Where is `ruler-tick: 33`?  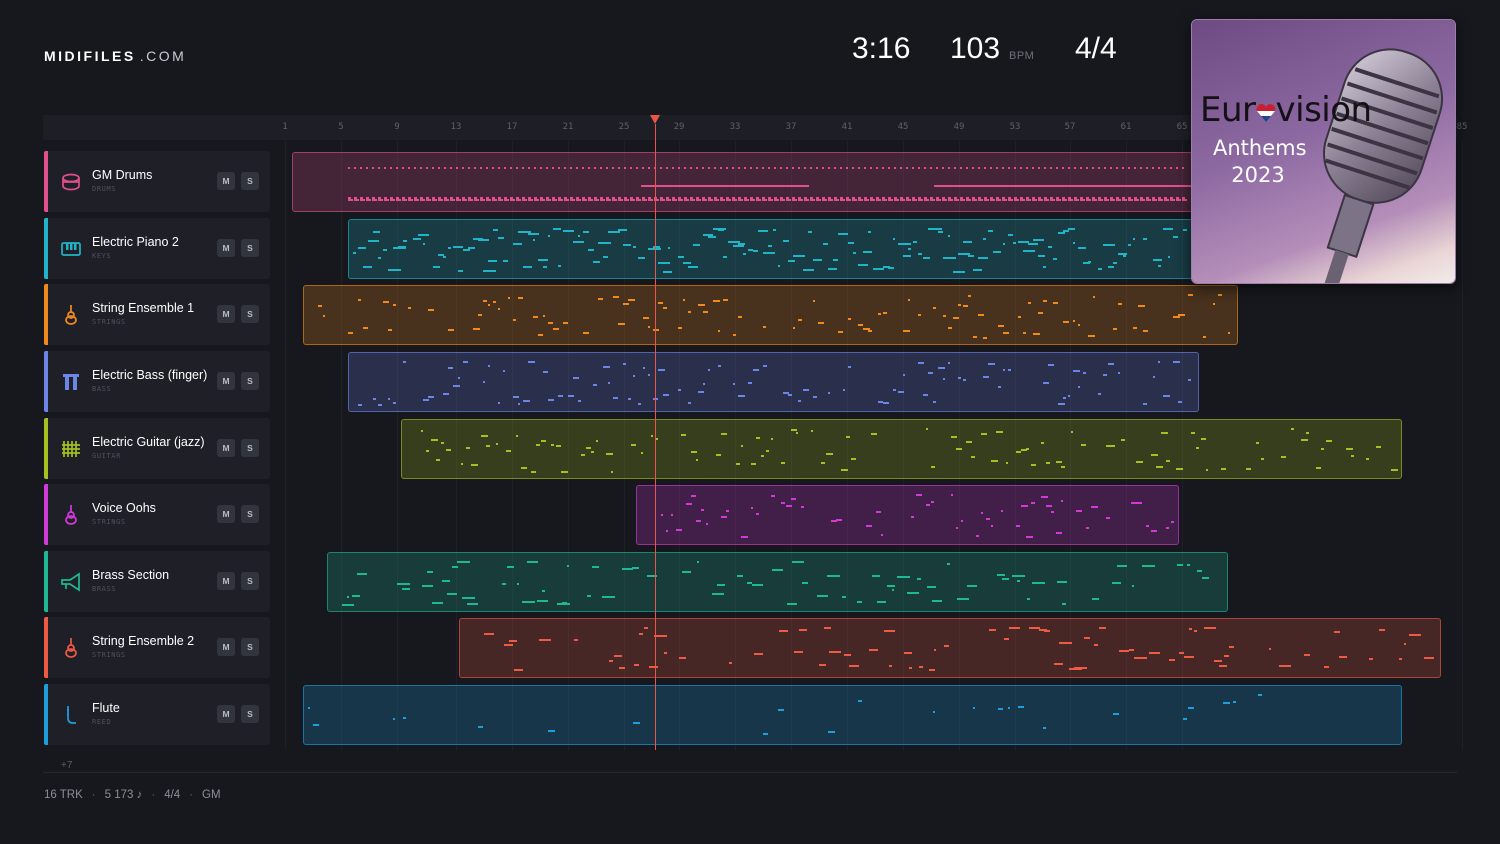 ruler-tick: 33 is located at coordinates (735, 127).